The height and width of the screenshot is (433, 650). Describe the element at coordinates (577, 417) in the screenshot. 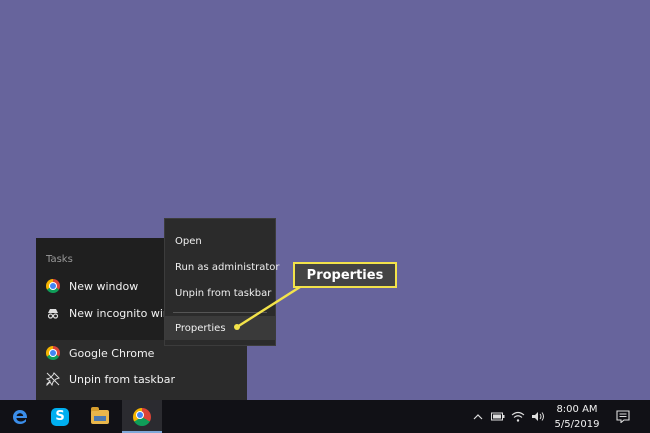

I see `taskbar-clock: 8:00 AM 5/5/2019` at that location.